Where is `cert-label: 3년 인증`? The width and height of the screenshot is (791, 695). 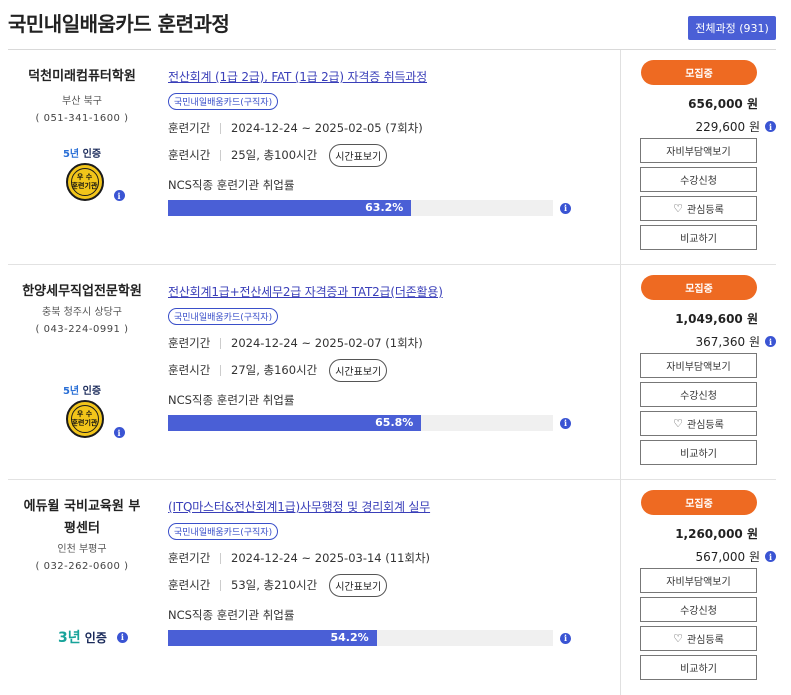 cert-label: 3년 인증 is located at coordinates (82, 638).